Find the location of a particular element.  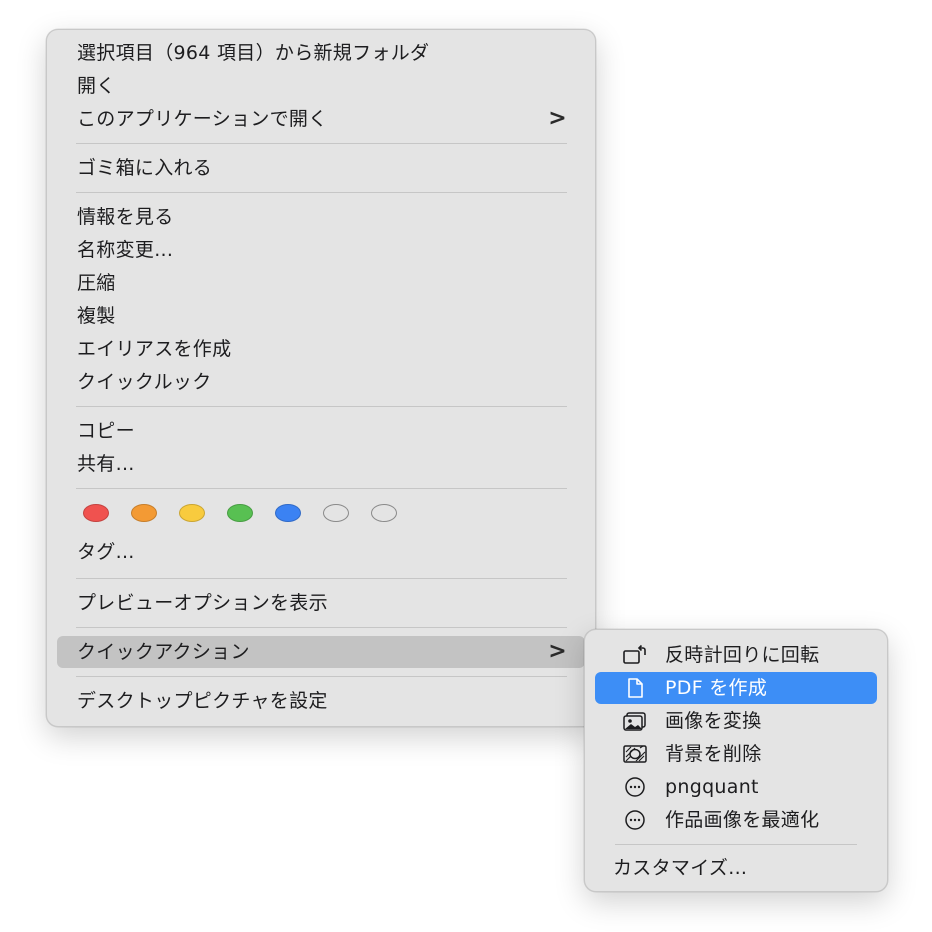

submenu-item-create-pdf: PDF を作成 is located at coordinates (736, 688).